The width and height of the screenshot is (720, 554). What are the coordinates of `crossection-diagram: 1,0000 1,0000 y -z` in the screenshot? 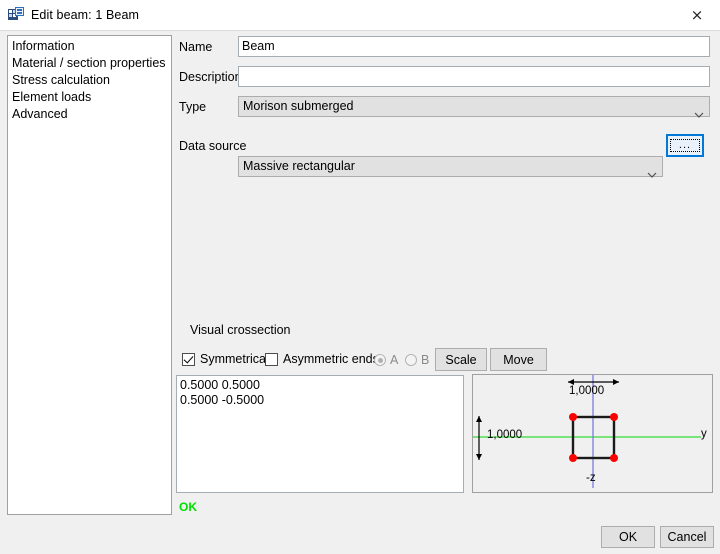 It's located at (592, 433).